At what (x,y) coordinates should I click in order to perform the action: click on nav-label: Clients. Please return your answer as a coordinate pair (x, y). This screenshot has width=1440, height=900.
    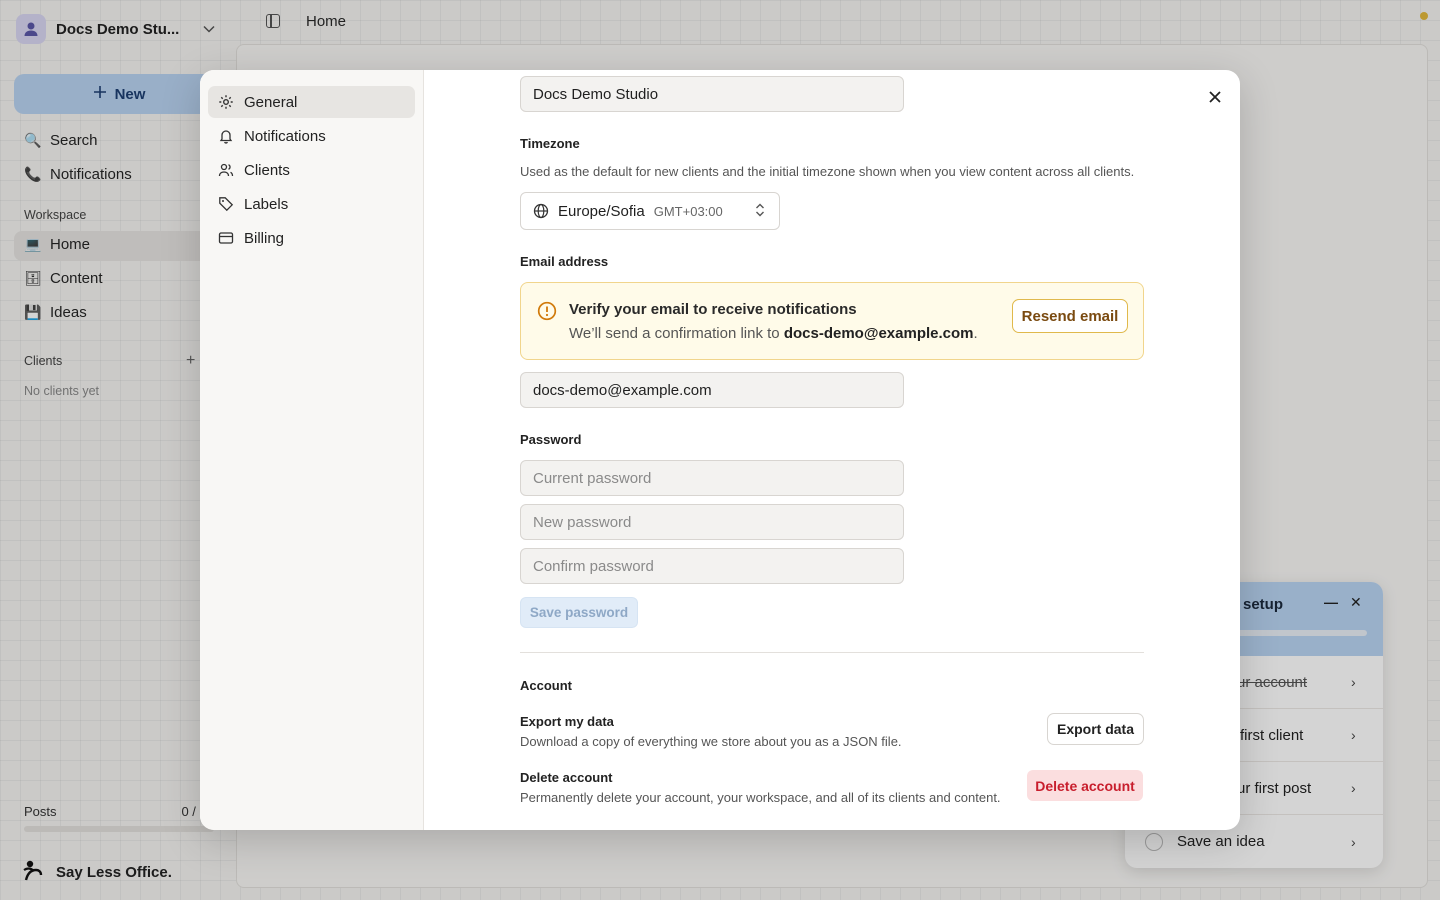
    Looking at the image, I should click on (267, 170).